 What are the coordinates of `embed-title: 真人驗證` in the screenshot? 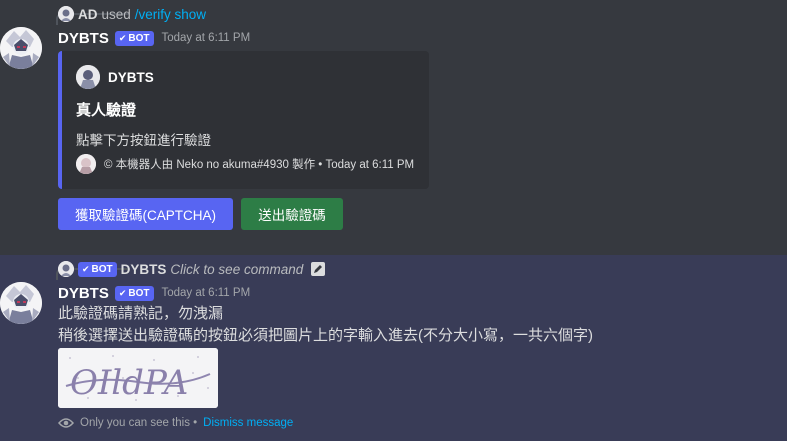 It's located at (106, 110).